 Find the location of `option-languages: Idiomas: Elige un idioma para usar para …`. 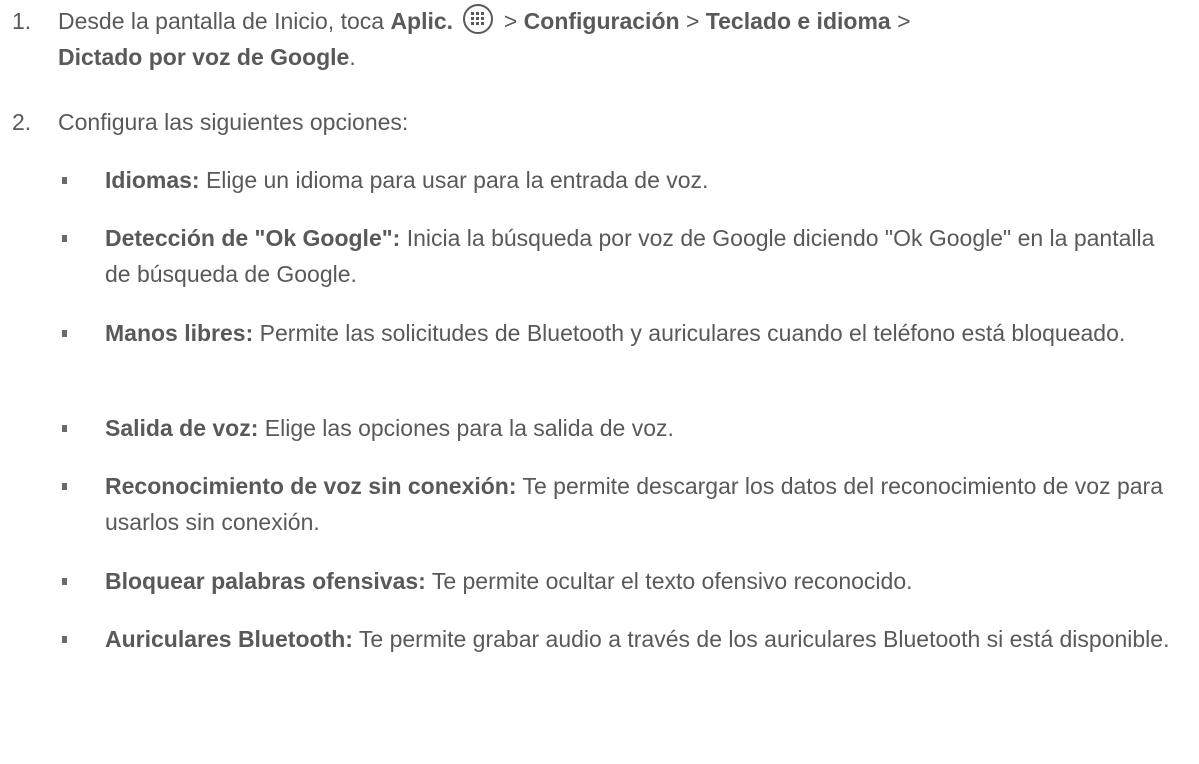

option-languages: Idiomas: Elige un idioma para usar para … is located at coordinates (623, 180).